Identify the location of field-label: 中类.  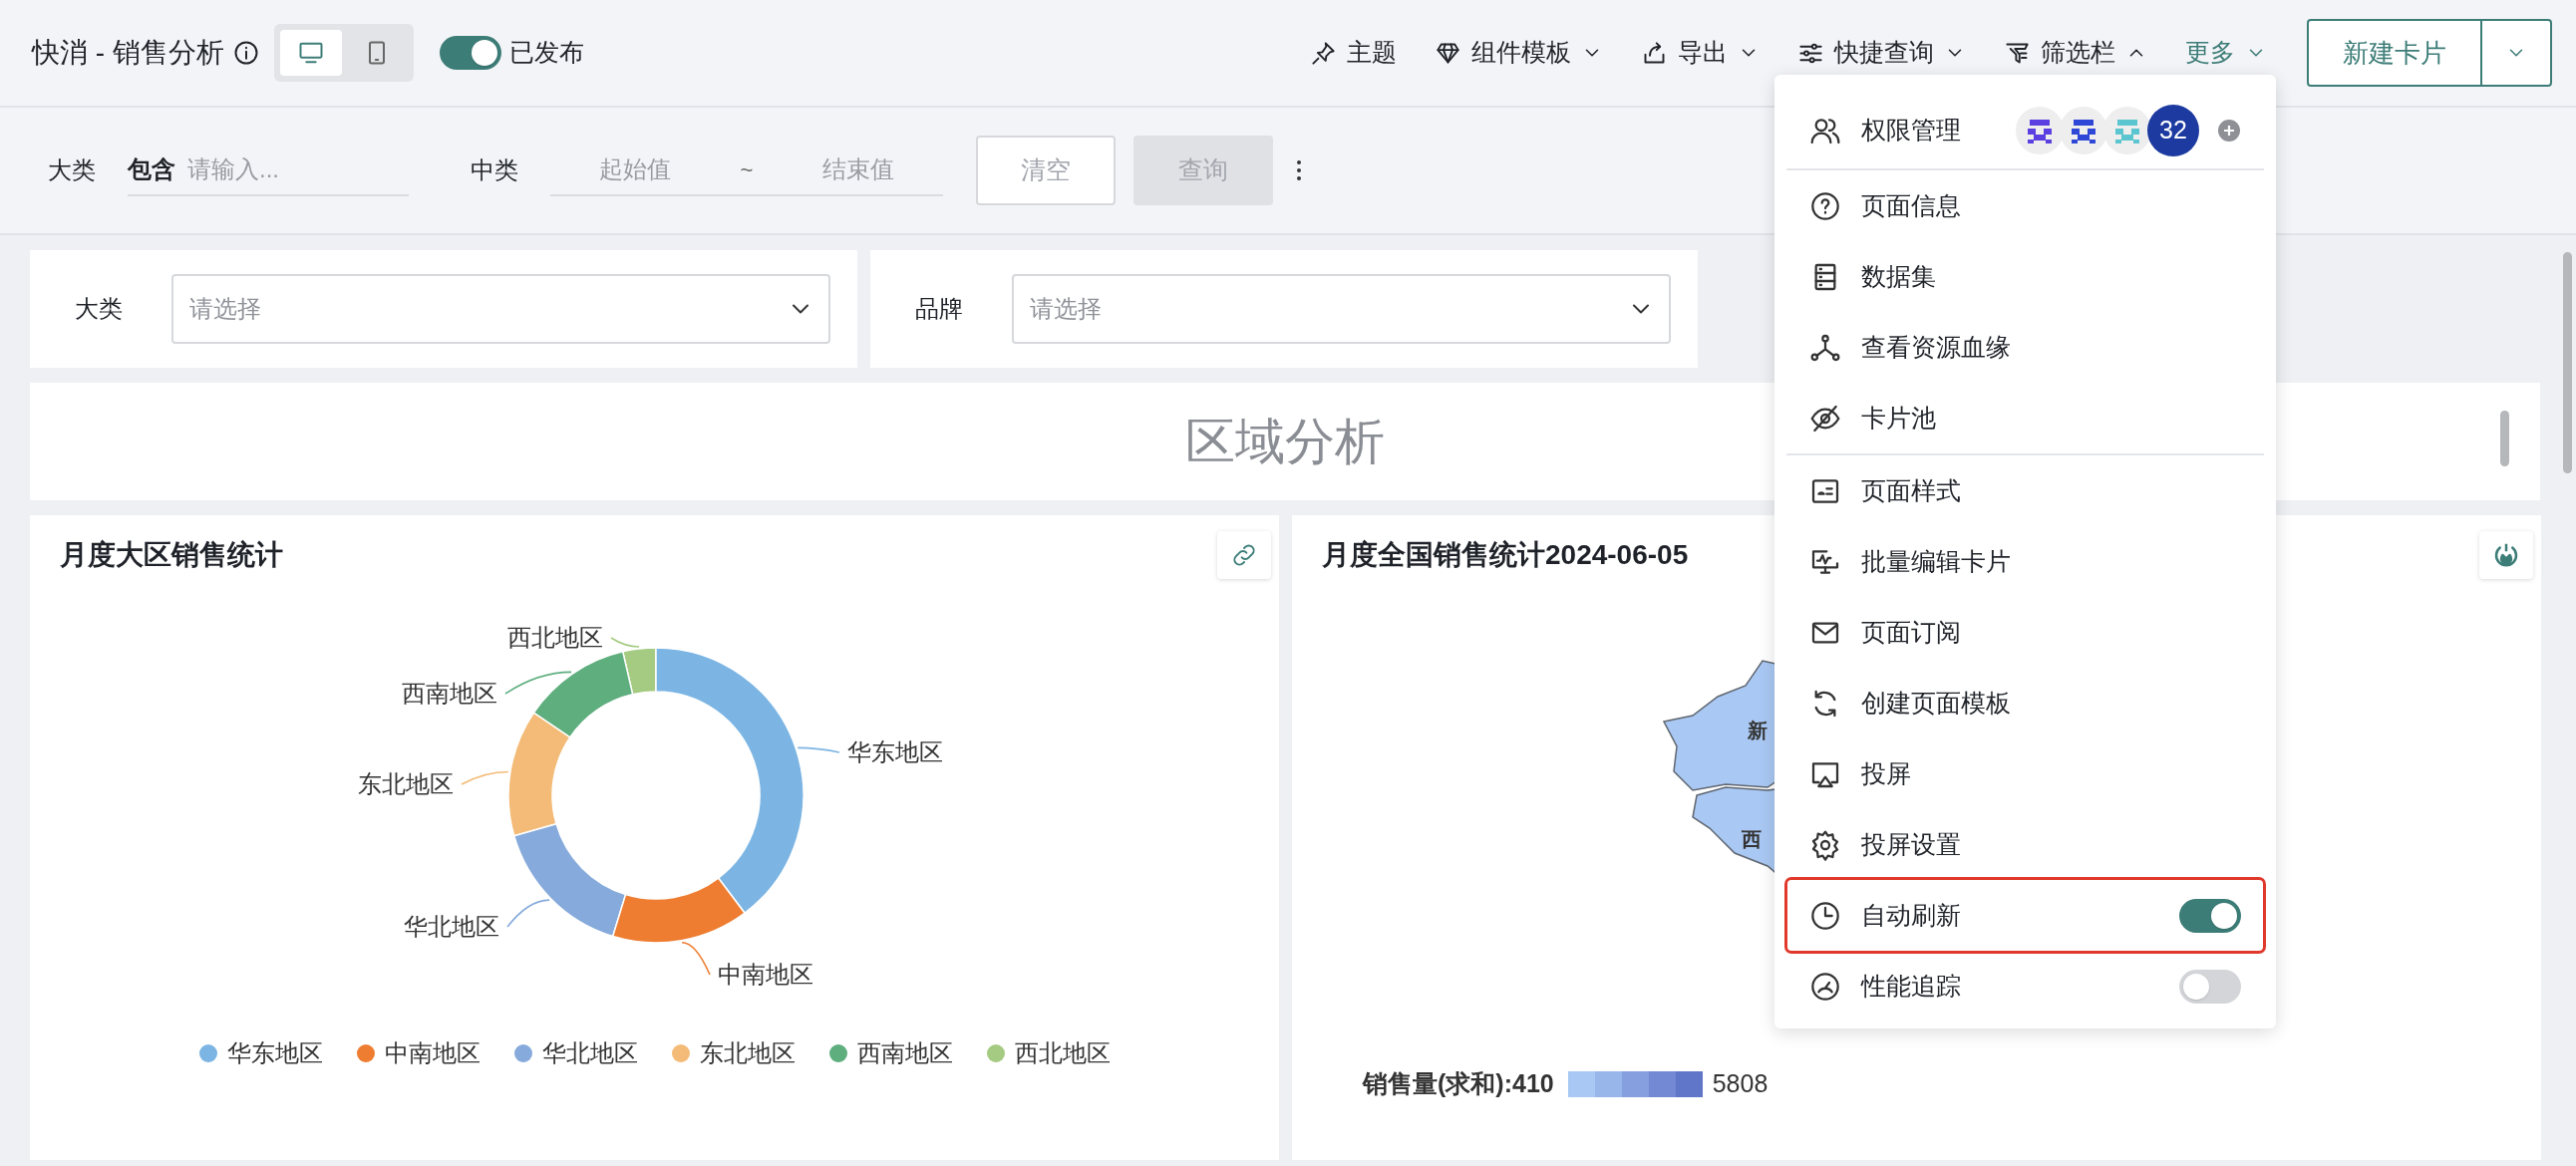
(494, 170).